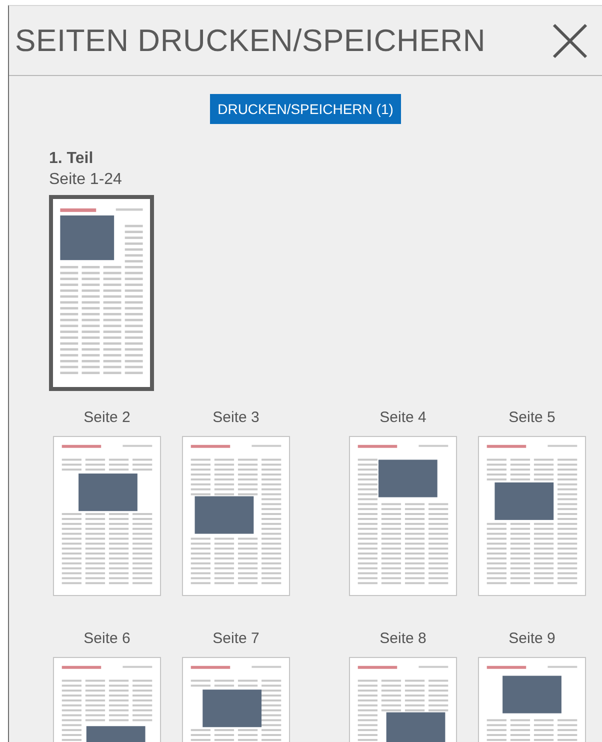 Image resolution: width=602 pixels, height=742 pixels. What do you see at coordinates (107, 417) in the screenshot?
I see `page-label: Seite 2` at bounding box center [107, 417].